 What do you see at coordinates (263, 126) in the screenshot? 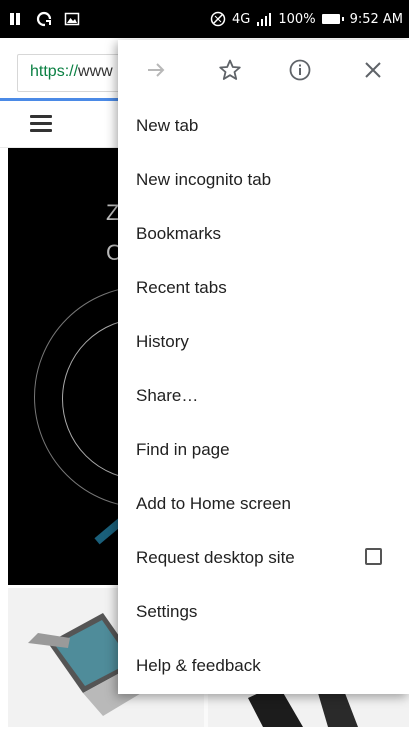
I see `menu-item-new-tab: New tab` at bounding box center [263, 126].